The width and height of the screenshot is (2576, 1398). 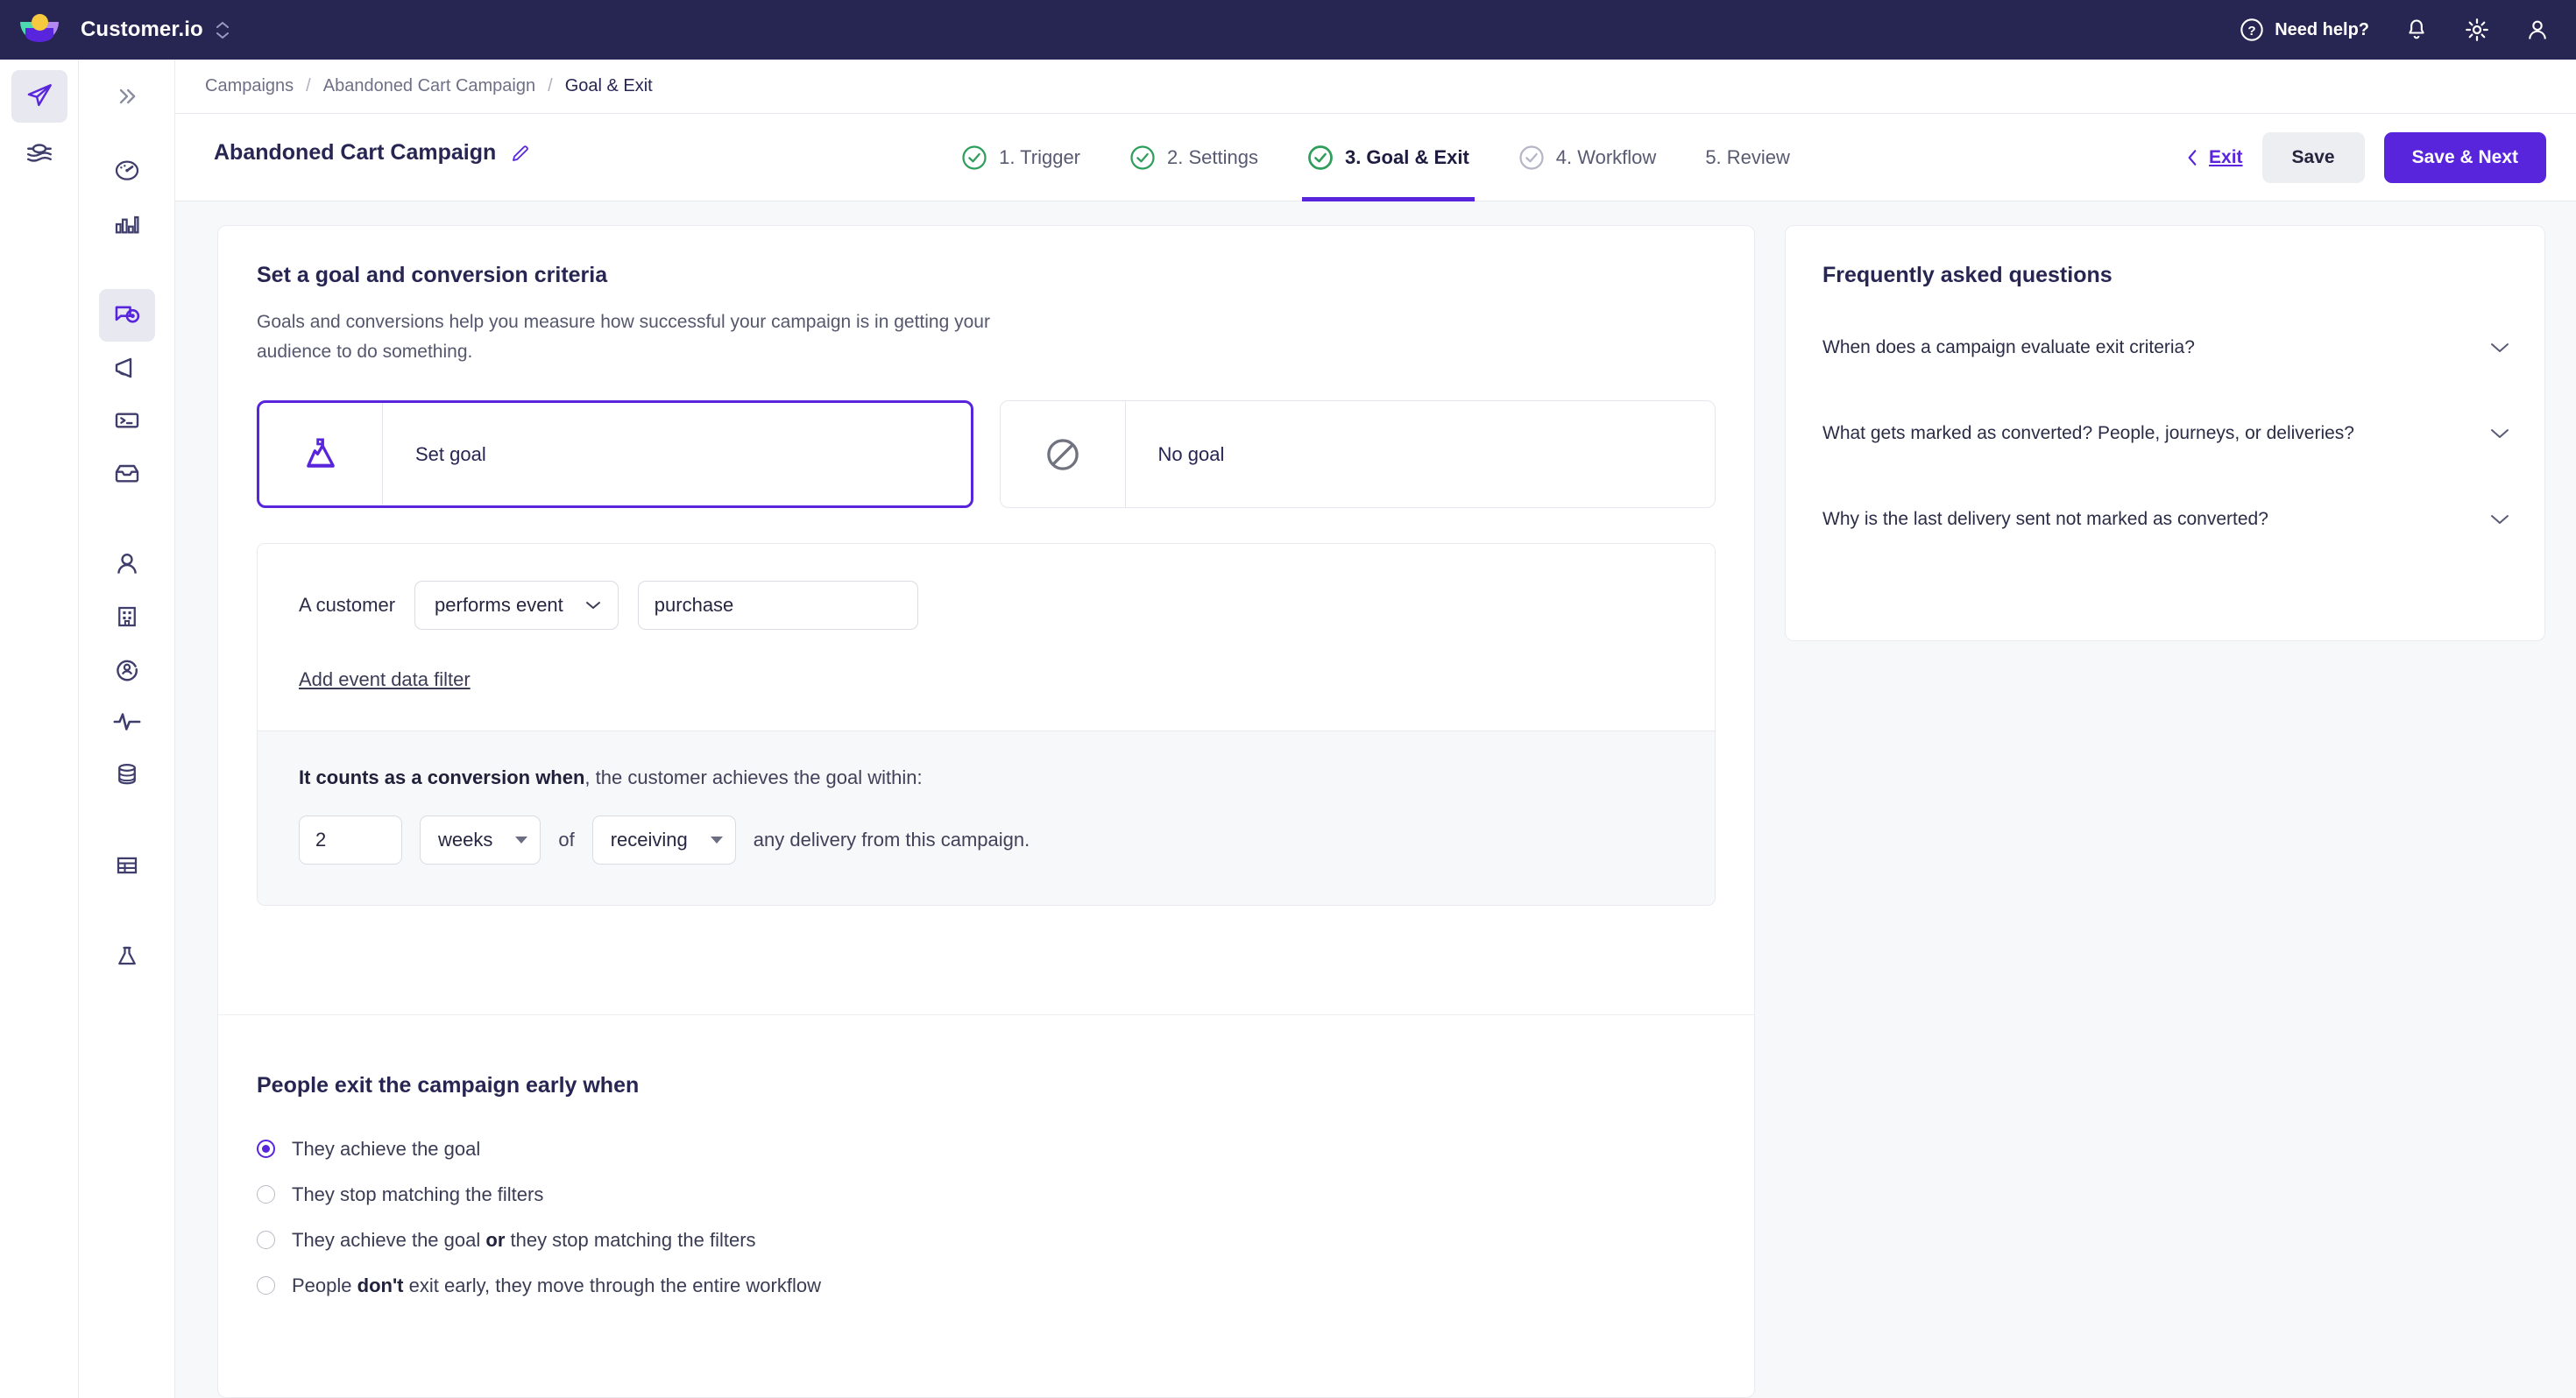 I want to click on layers-icon, so click(x=39, y=153).